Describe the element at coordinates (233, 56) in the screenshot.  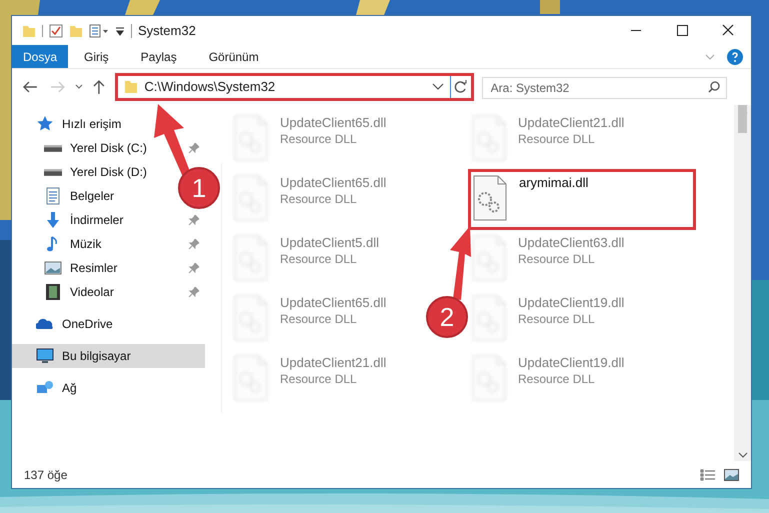
I see `ribbon-tab: Görünüm` at that location.